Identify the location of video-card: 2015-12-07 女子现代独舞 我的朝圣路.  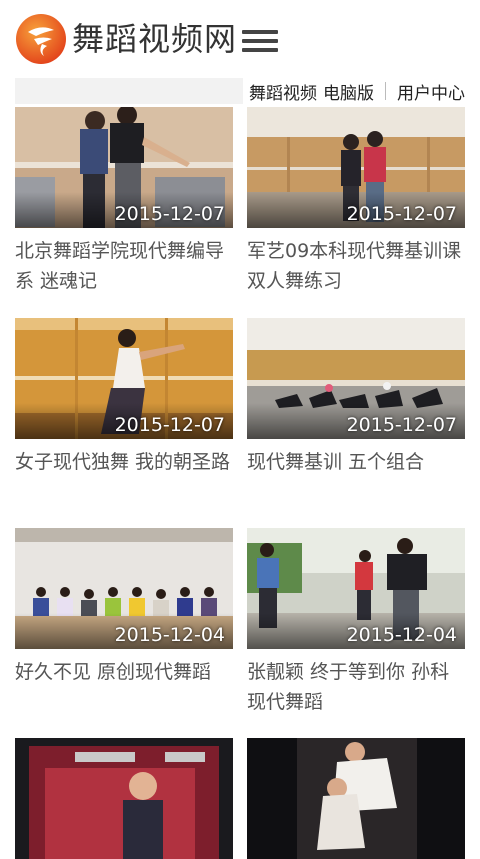
(124, 397).